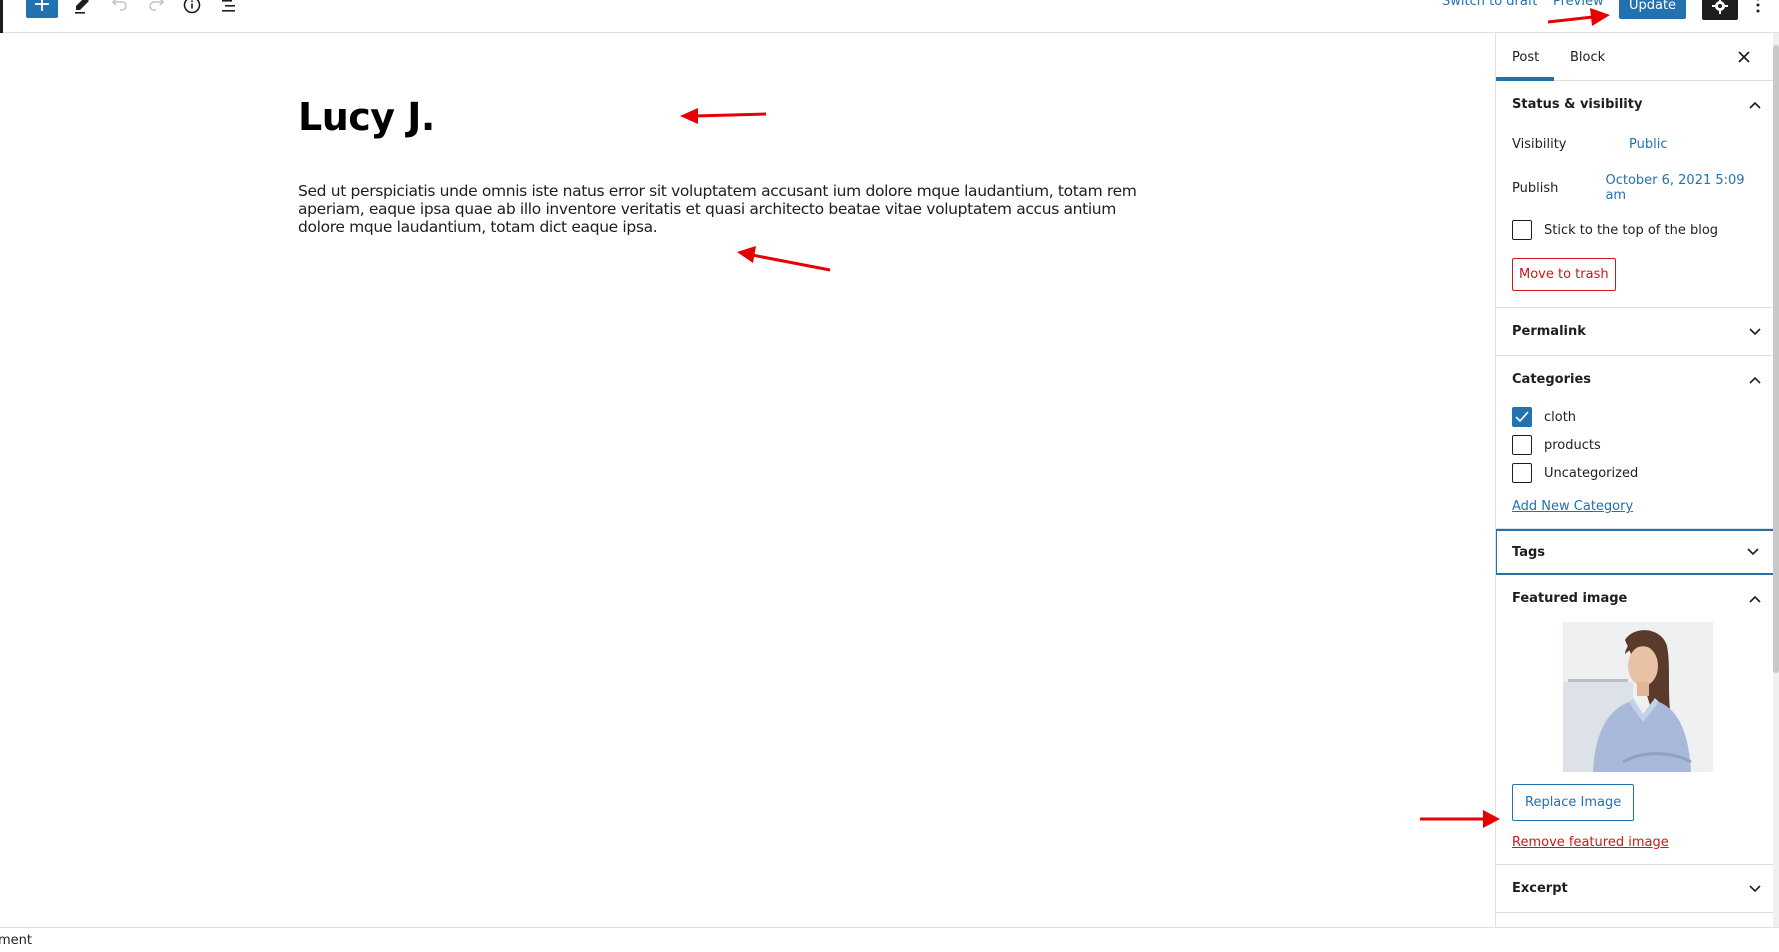 The height and width of the screenshot is (952, 1779). What do you see at coordinates (1591, 473) in the screenshot?
I see `category-label: Uncategorized` at bounding box center [1591, 473].